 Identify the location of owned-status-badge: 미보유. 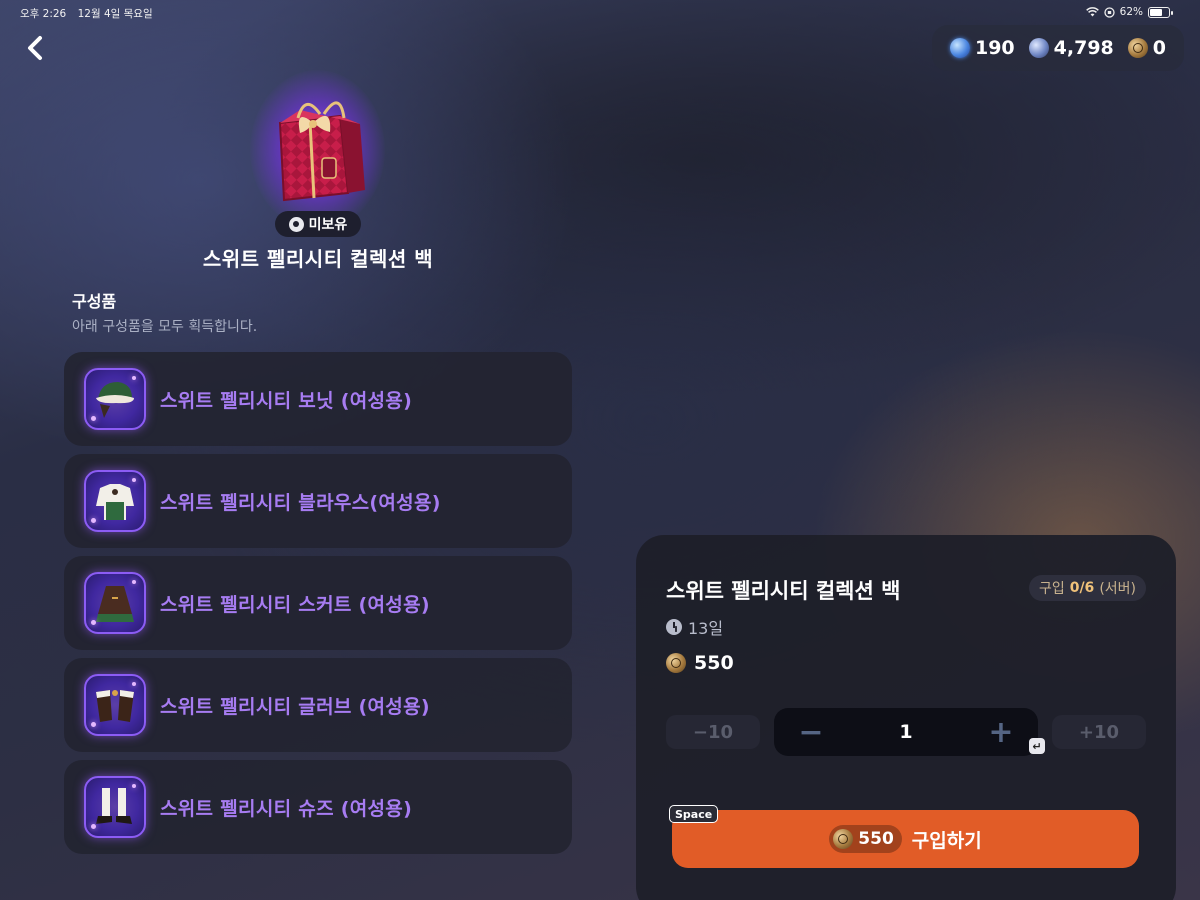
(318, 224).